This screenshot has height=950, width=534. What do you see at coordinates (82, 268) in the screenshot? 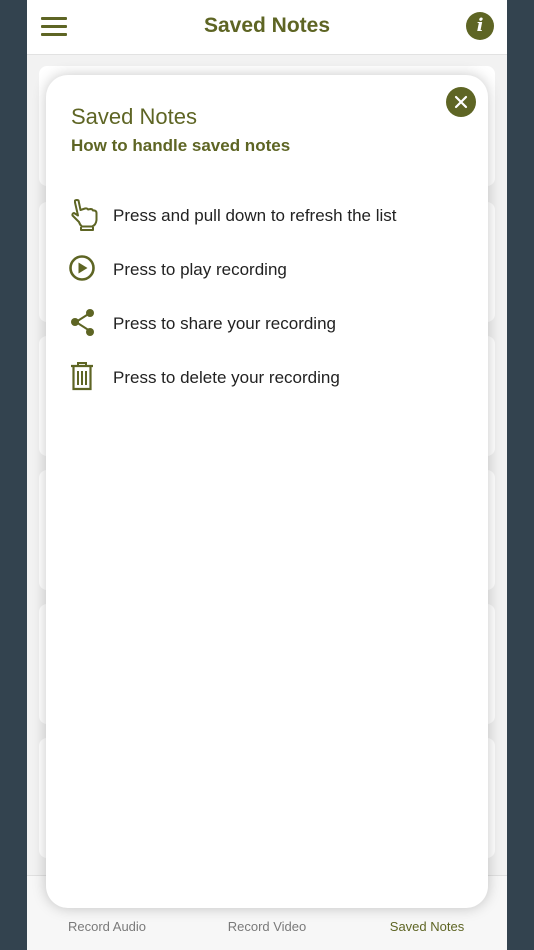
I see `play-icon` at bounding box center [82, 268].